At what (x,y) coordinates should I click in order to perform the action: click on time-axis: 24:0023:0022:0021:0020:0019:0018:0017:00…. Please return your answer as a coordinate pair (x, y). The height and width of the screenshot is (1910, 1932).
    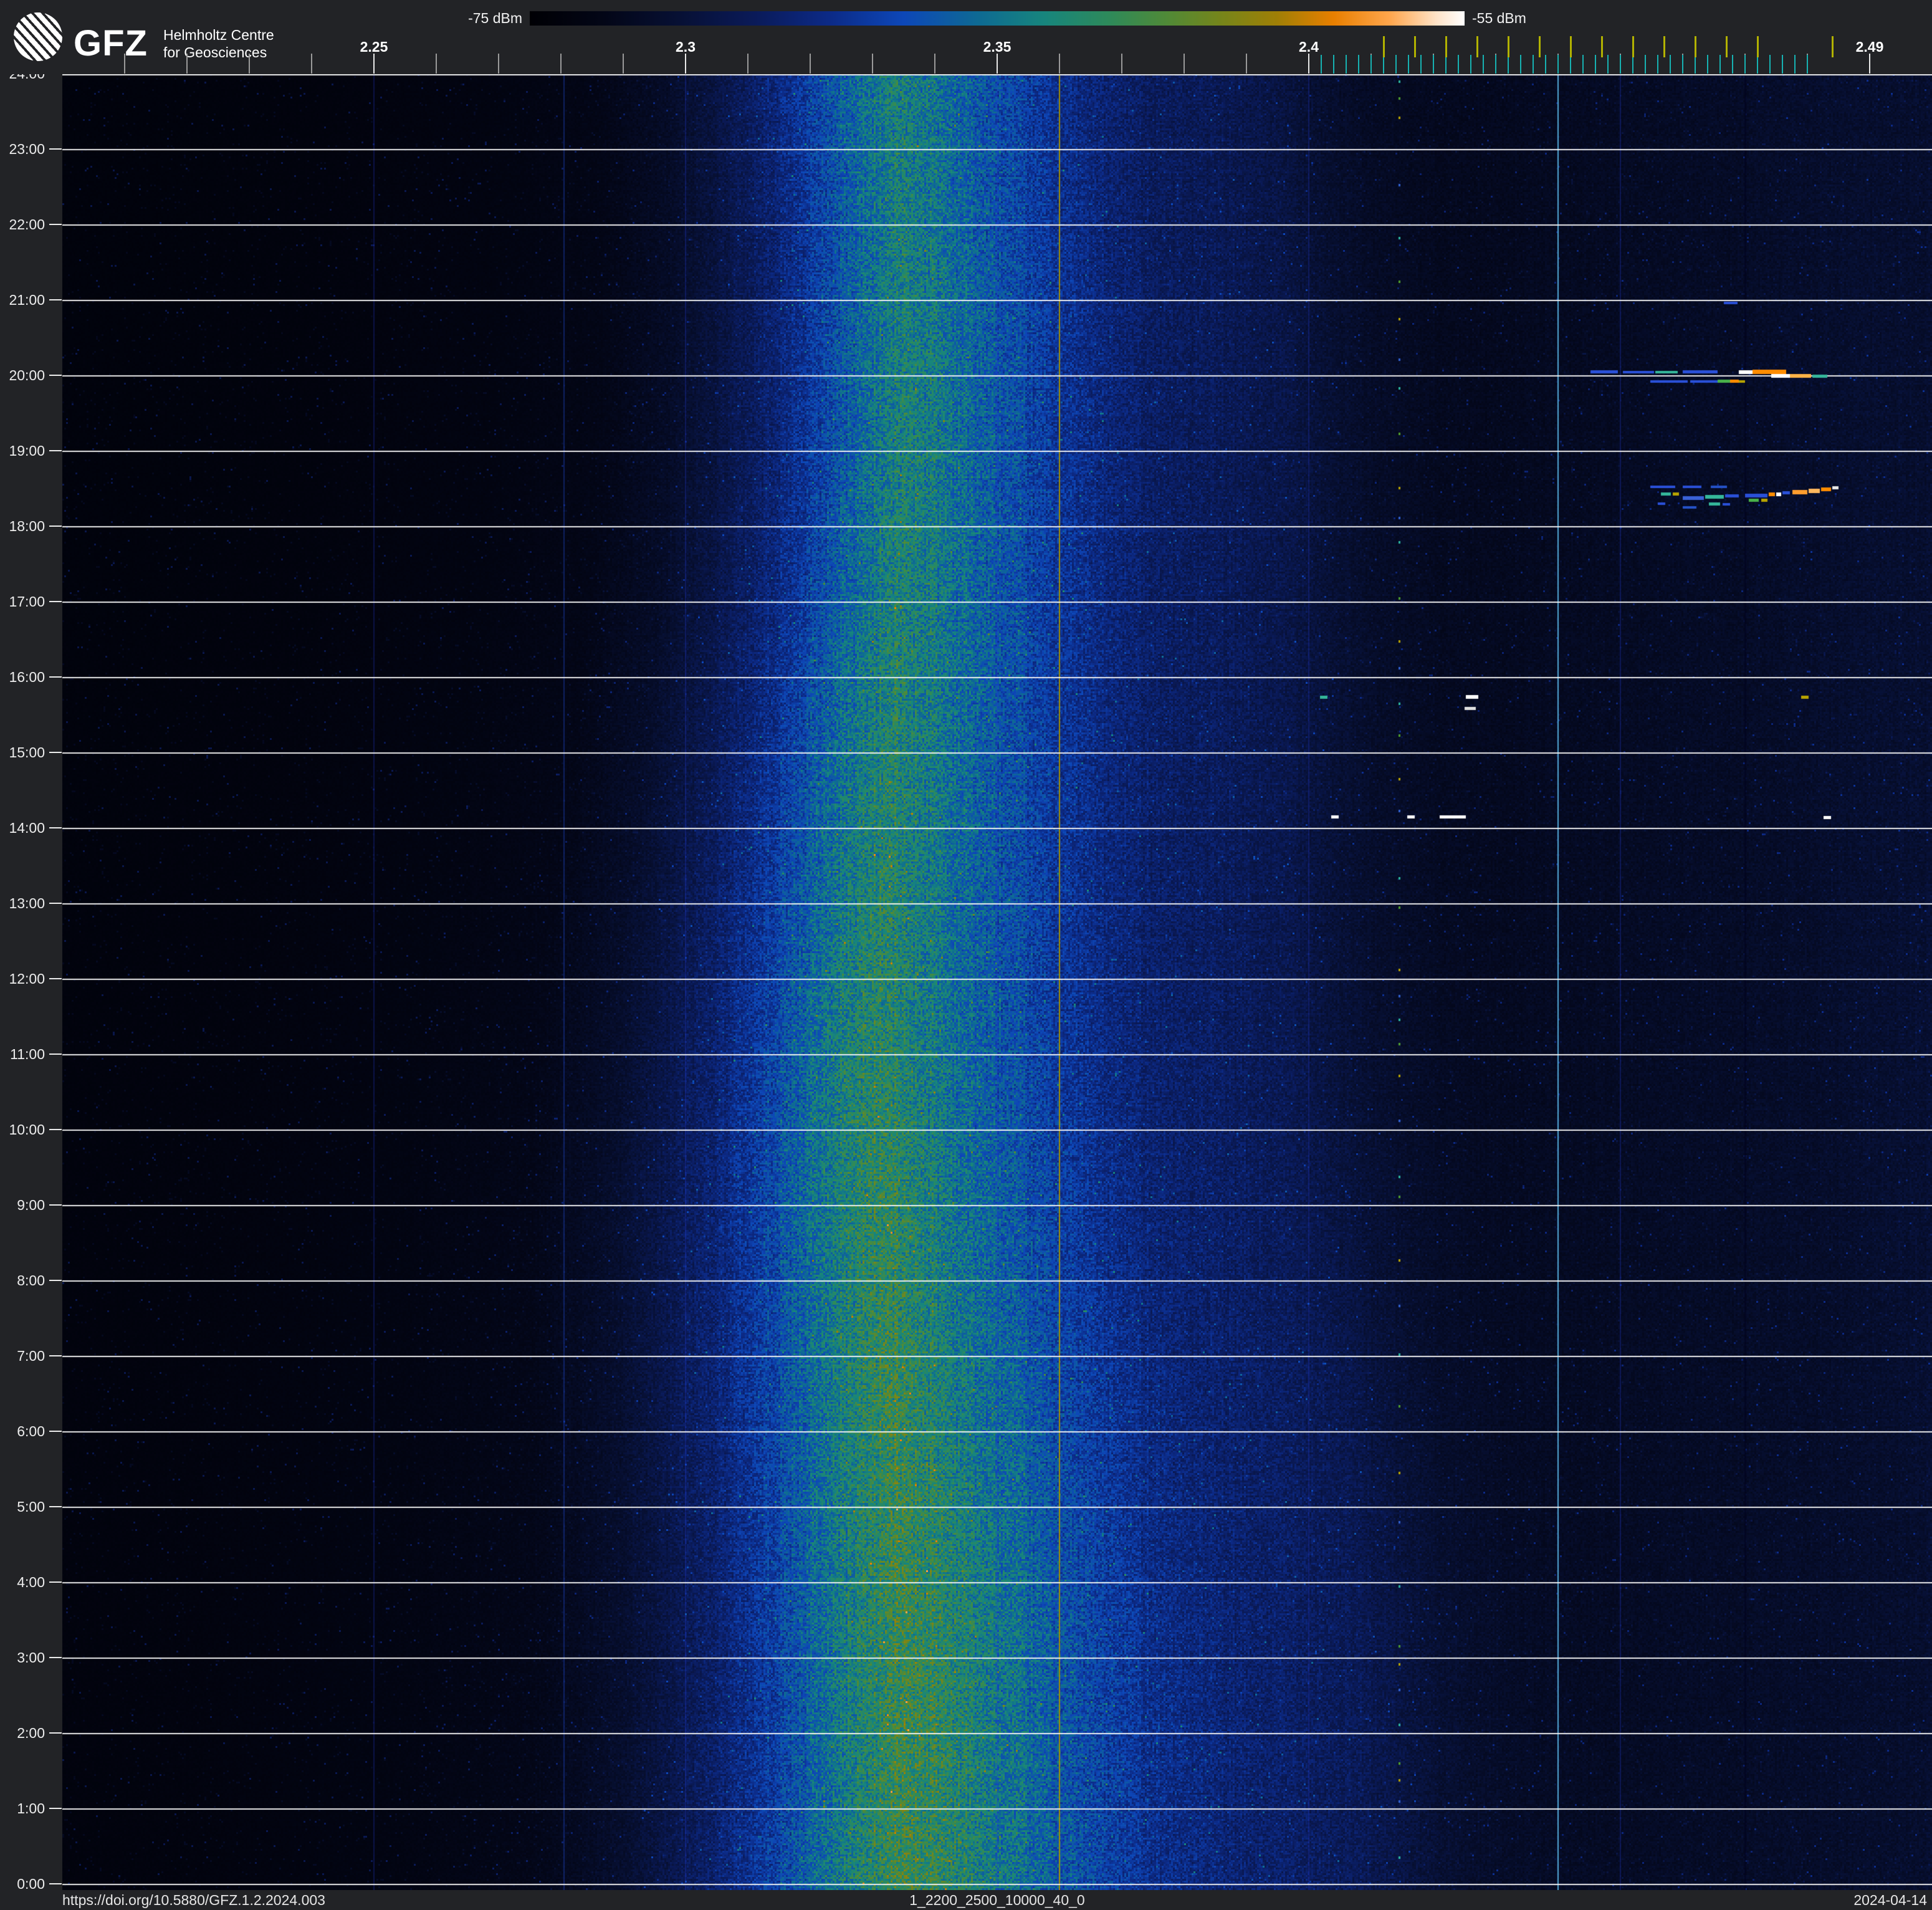
    Looking at the image, I should click on (31, 955).